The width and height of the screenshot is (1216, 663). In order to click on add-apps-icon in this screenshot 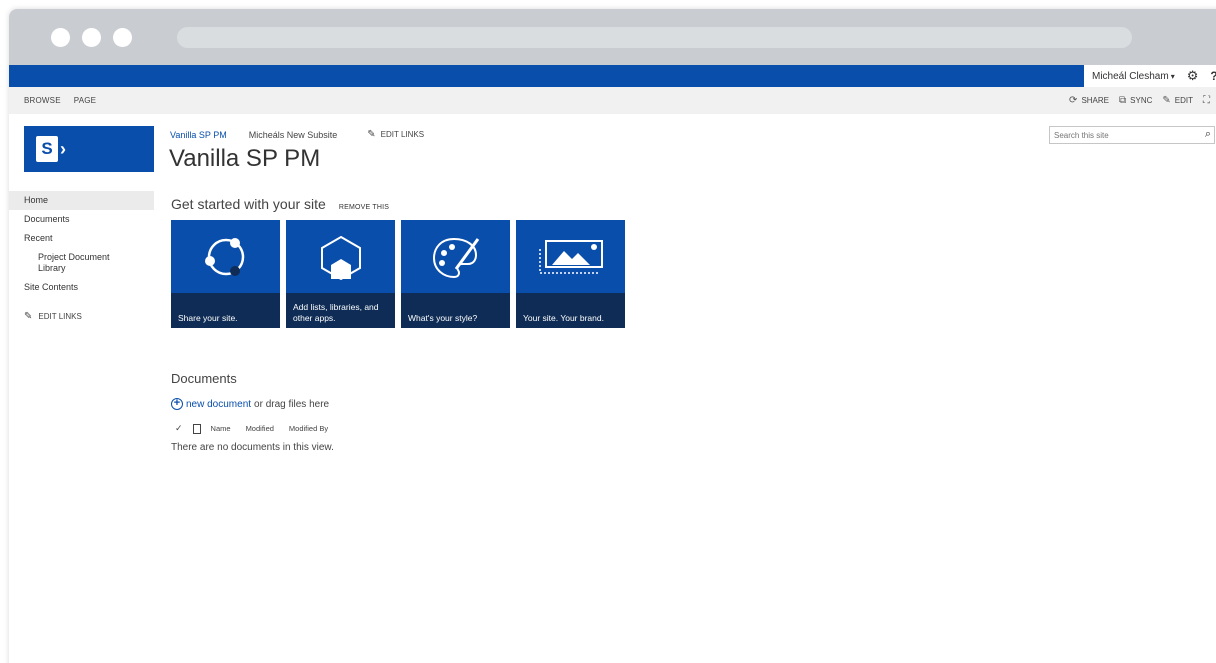, I will do `click(340, 256)`.